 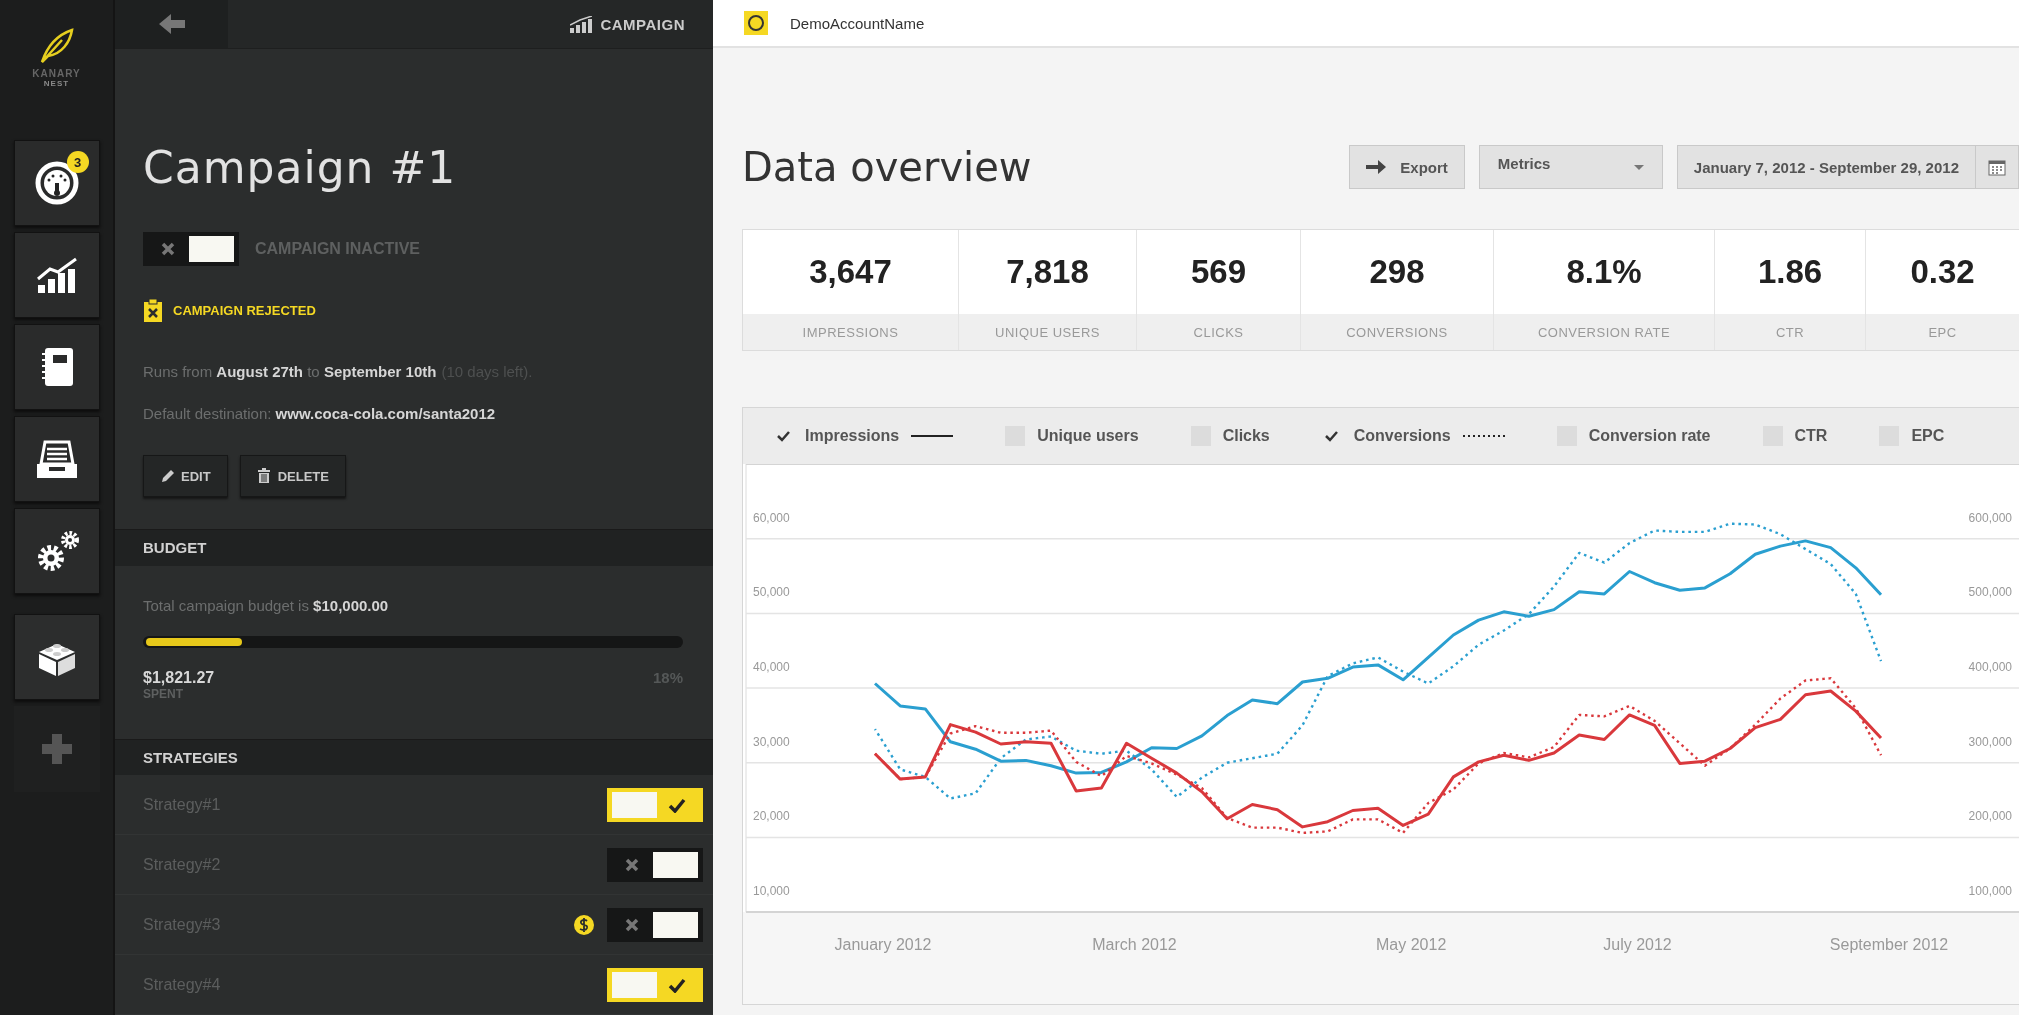 I want to click on y-axis-label: 40,000, so click(x=771, y=667).